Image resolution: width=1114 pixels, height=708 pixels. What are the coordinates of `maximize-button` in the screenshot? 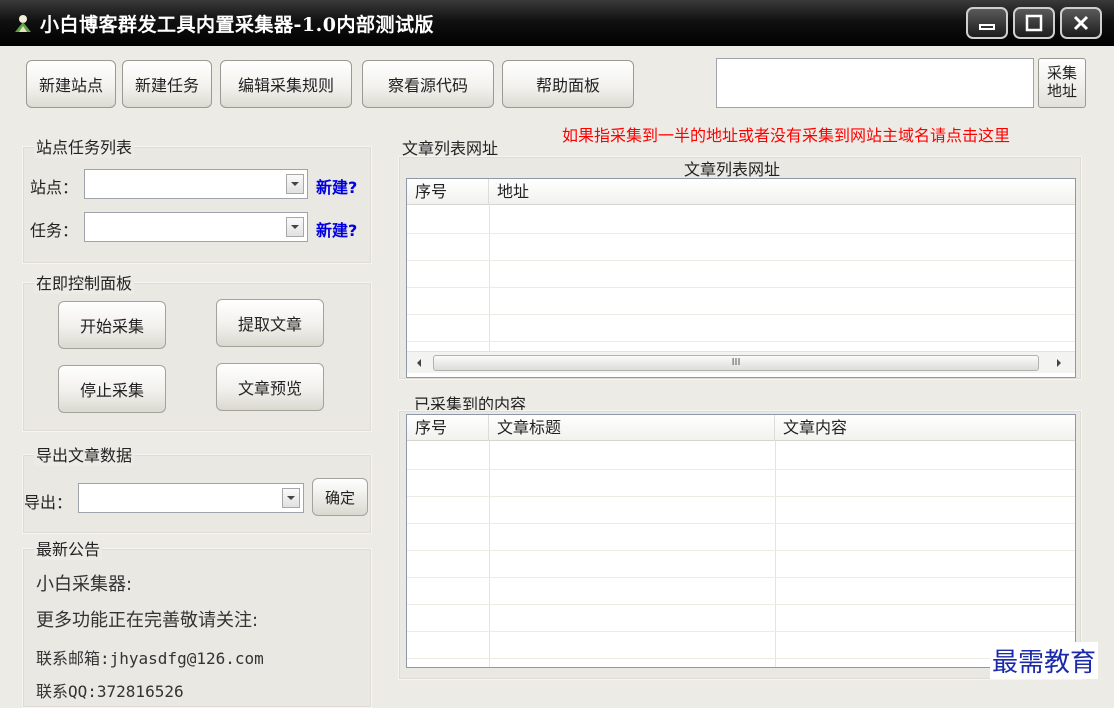 It's located at (1034, 23).